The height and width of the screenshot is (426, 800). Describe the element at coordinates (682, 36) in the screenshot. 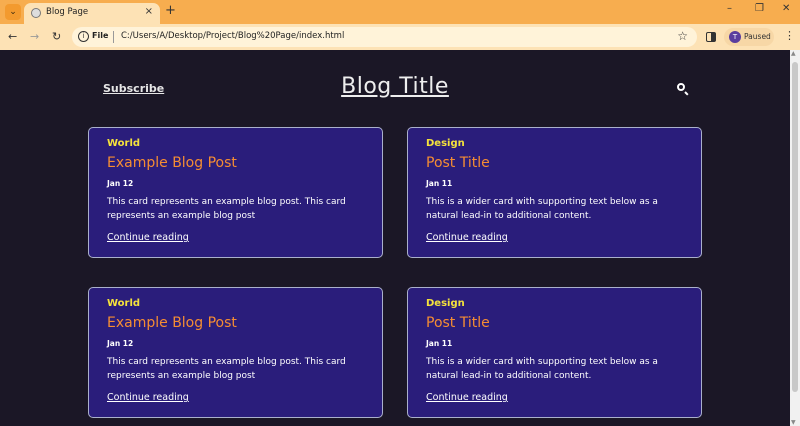

I see `star-icon: ☆` at that location.